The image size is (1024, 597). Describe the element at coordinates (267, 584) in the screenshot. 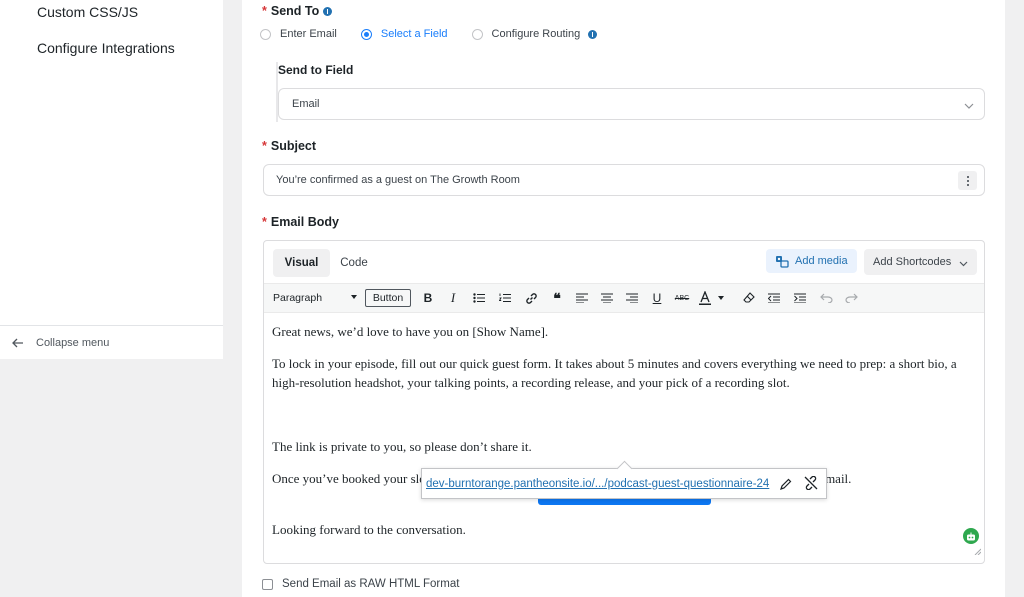

I see `raw-html-checkbox` at that location.